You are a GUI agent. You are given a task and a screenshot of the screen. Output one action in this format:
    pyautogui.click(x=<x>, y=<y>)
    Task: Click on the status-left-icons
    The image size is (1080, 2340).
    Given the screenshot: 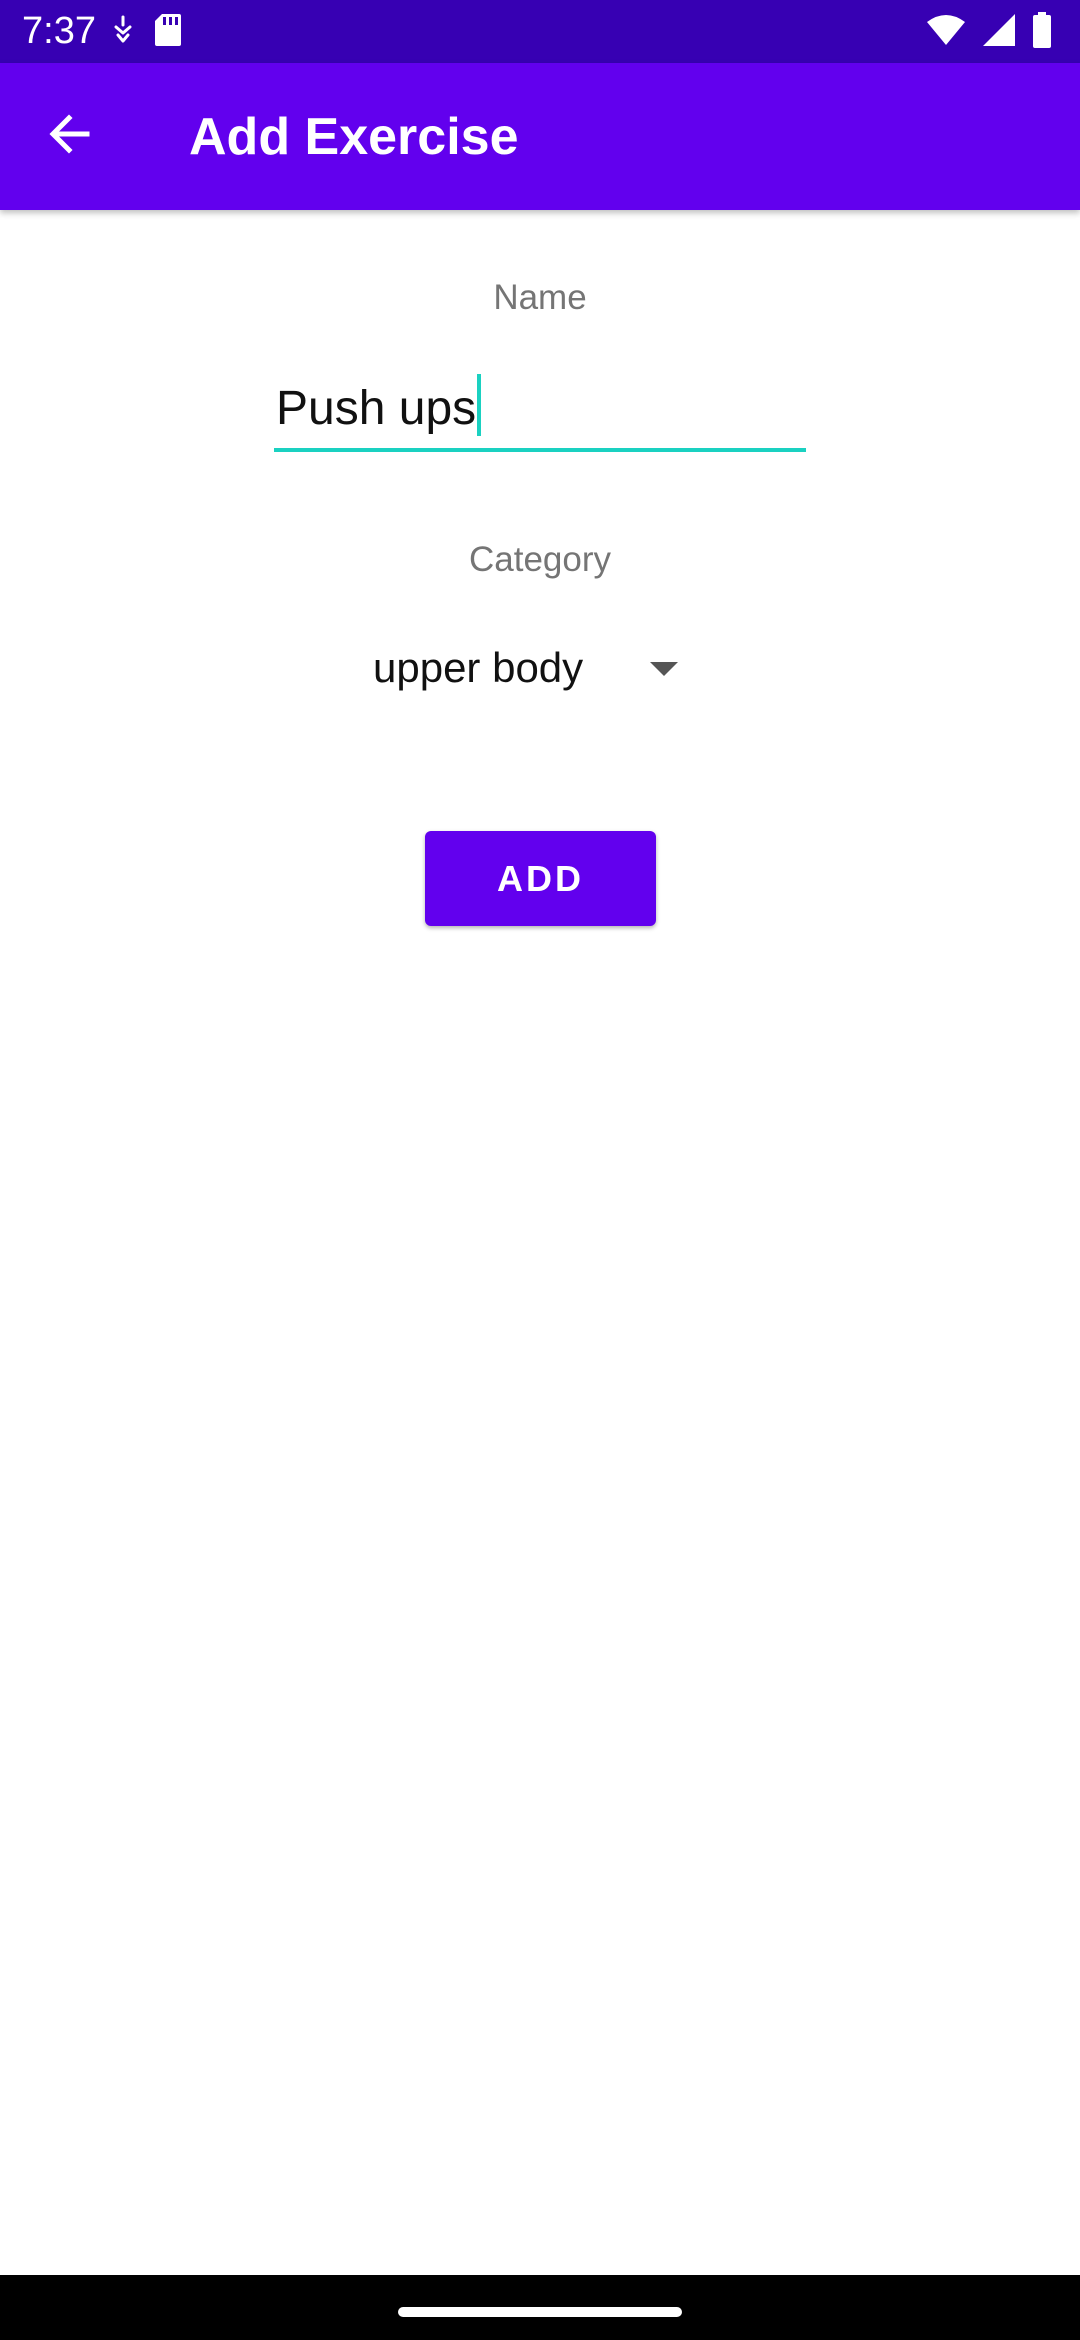 What is the action you would take?
    pyautogui.click(x=147, y=32)
    